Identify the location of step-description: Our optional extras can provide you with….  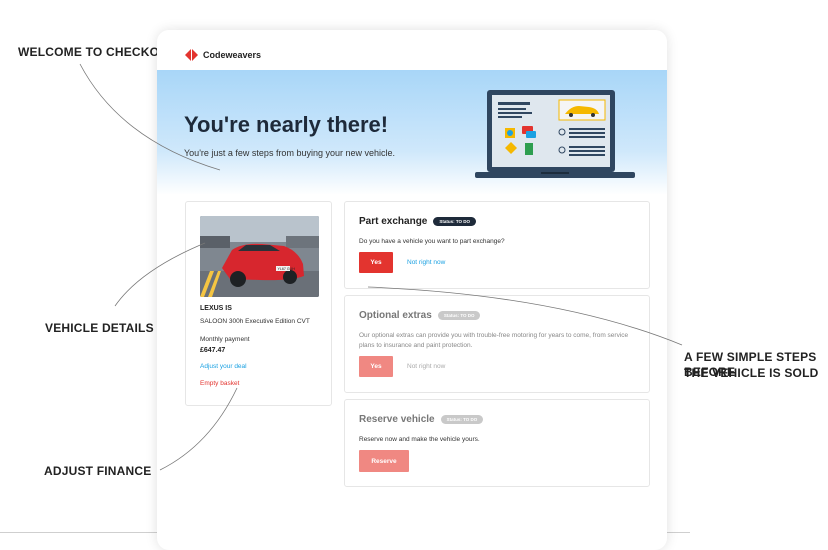
(494, 340).